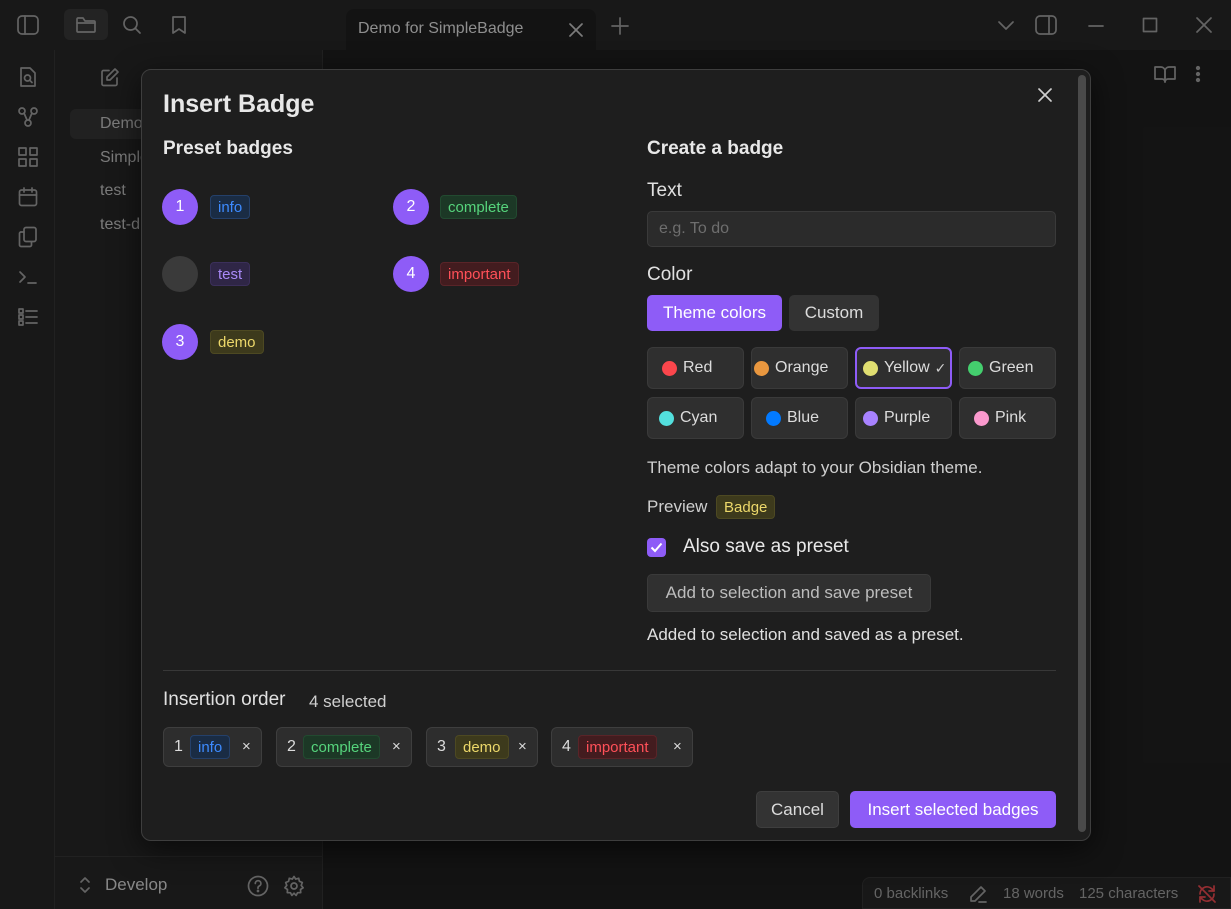 This screenshot has width=1231, height=909. Describe the element at coordinates (1082, 453) in the screenshot. I see `modal-scrollbar` at that location.